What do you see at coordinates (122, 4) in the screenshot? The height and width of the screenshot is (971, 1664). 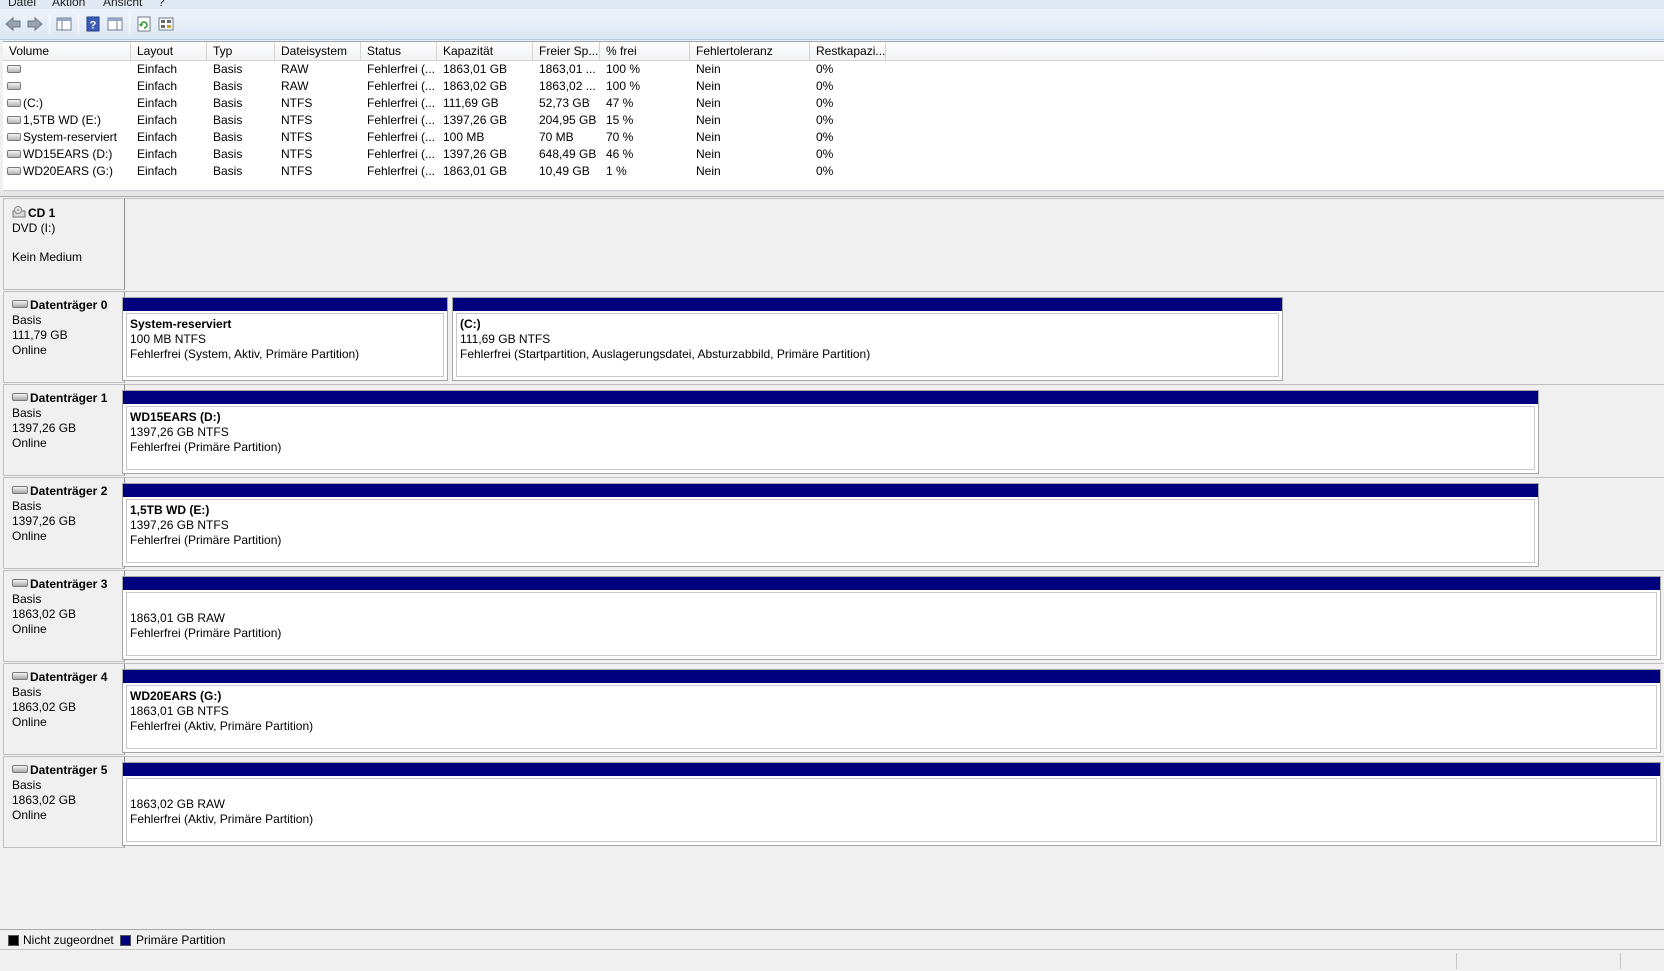 I see `menu-ansicht: Ansicht` at bounding box center [122, 4].